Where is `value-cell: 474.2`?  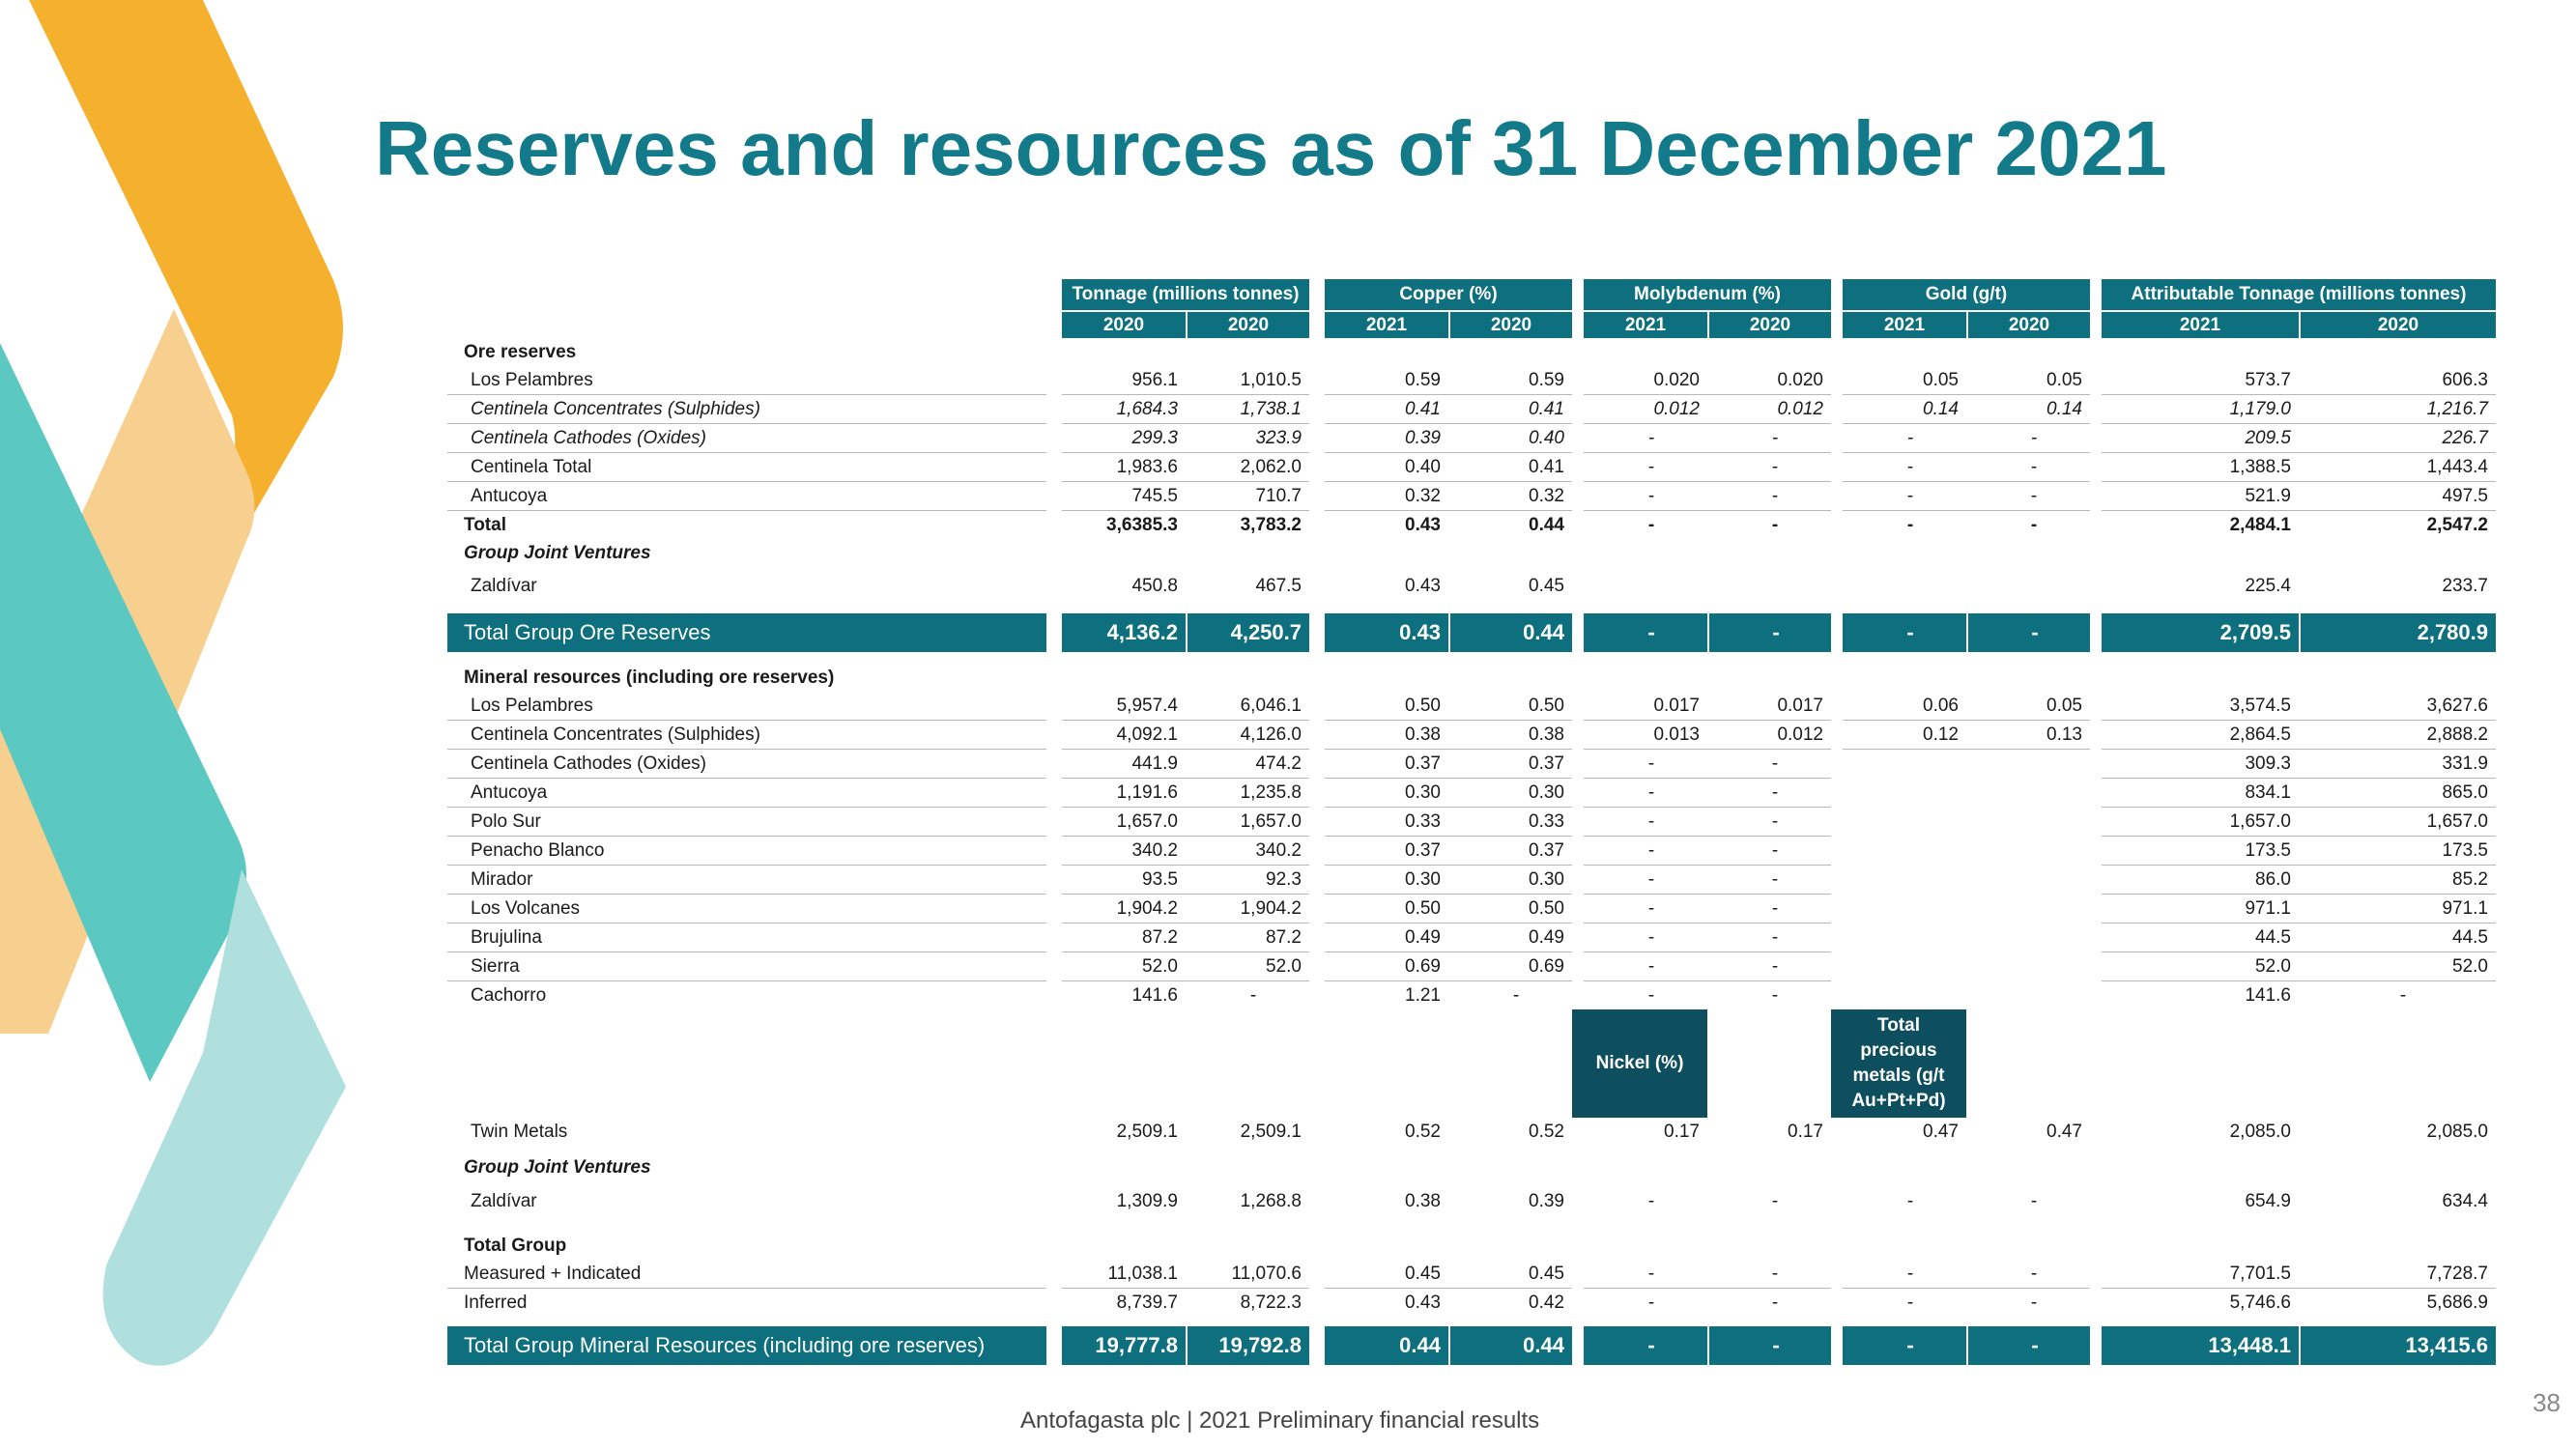
value-cell: 474.2 is located at coordinates (1248, 764).